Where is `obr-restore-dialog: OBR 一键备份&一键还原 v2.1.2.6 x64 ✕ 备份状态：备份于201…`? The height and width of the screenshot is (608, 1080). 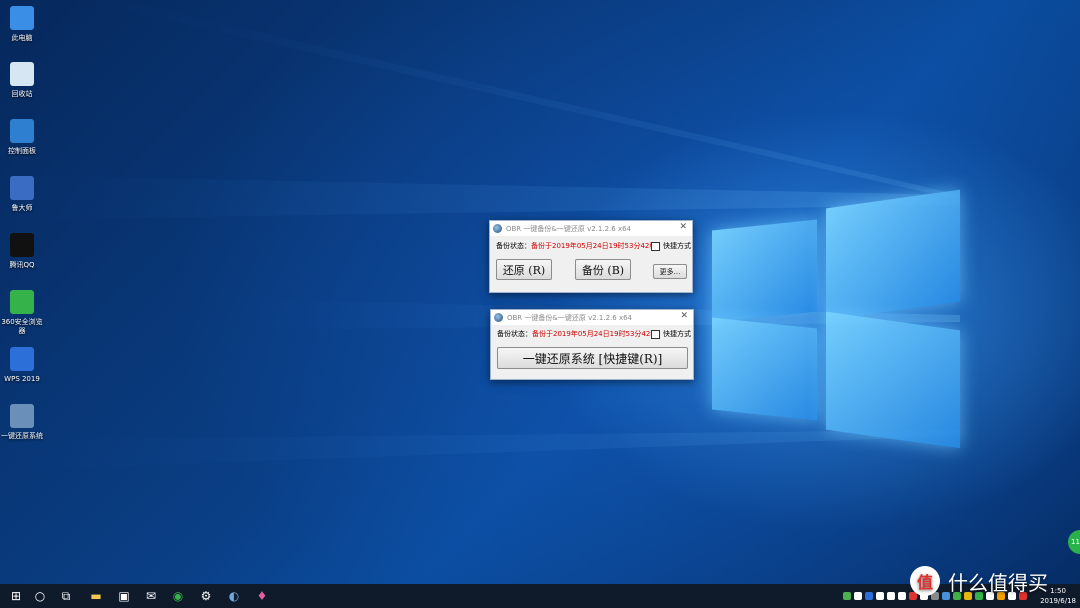 obr-restore-dialog: OBR 一键备份&一键还原 v2.1.2.6 x64 ✕ 备份状态：备份于201… is located at coordinates (592, 344).